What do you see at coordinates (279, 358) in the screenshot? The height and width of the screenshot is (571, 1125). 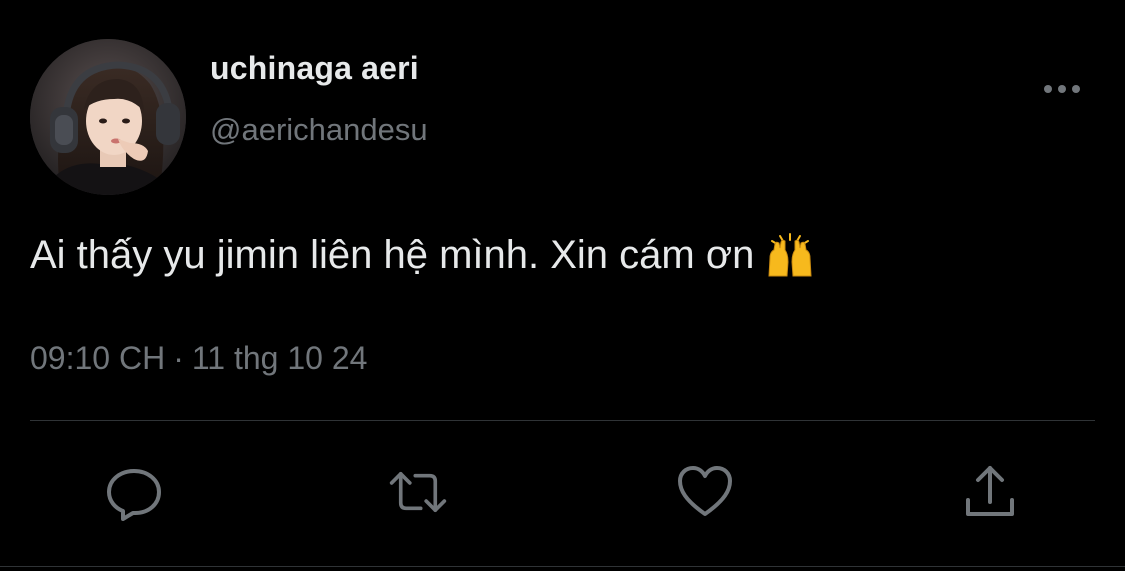 I see `tweet-date: 11 thg 10 24` at bounding box center [279, 358].